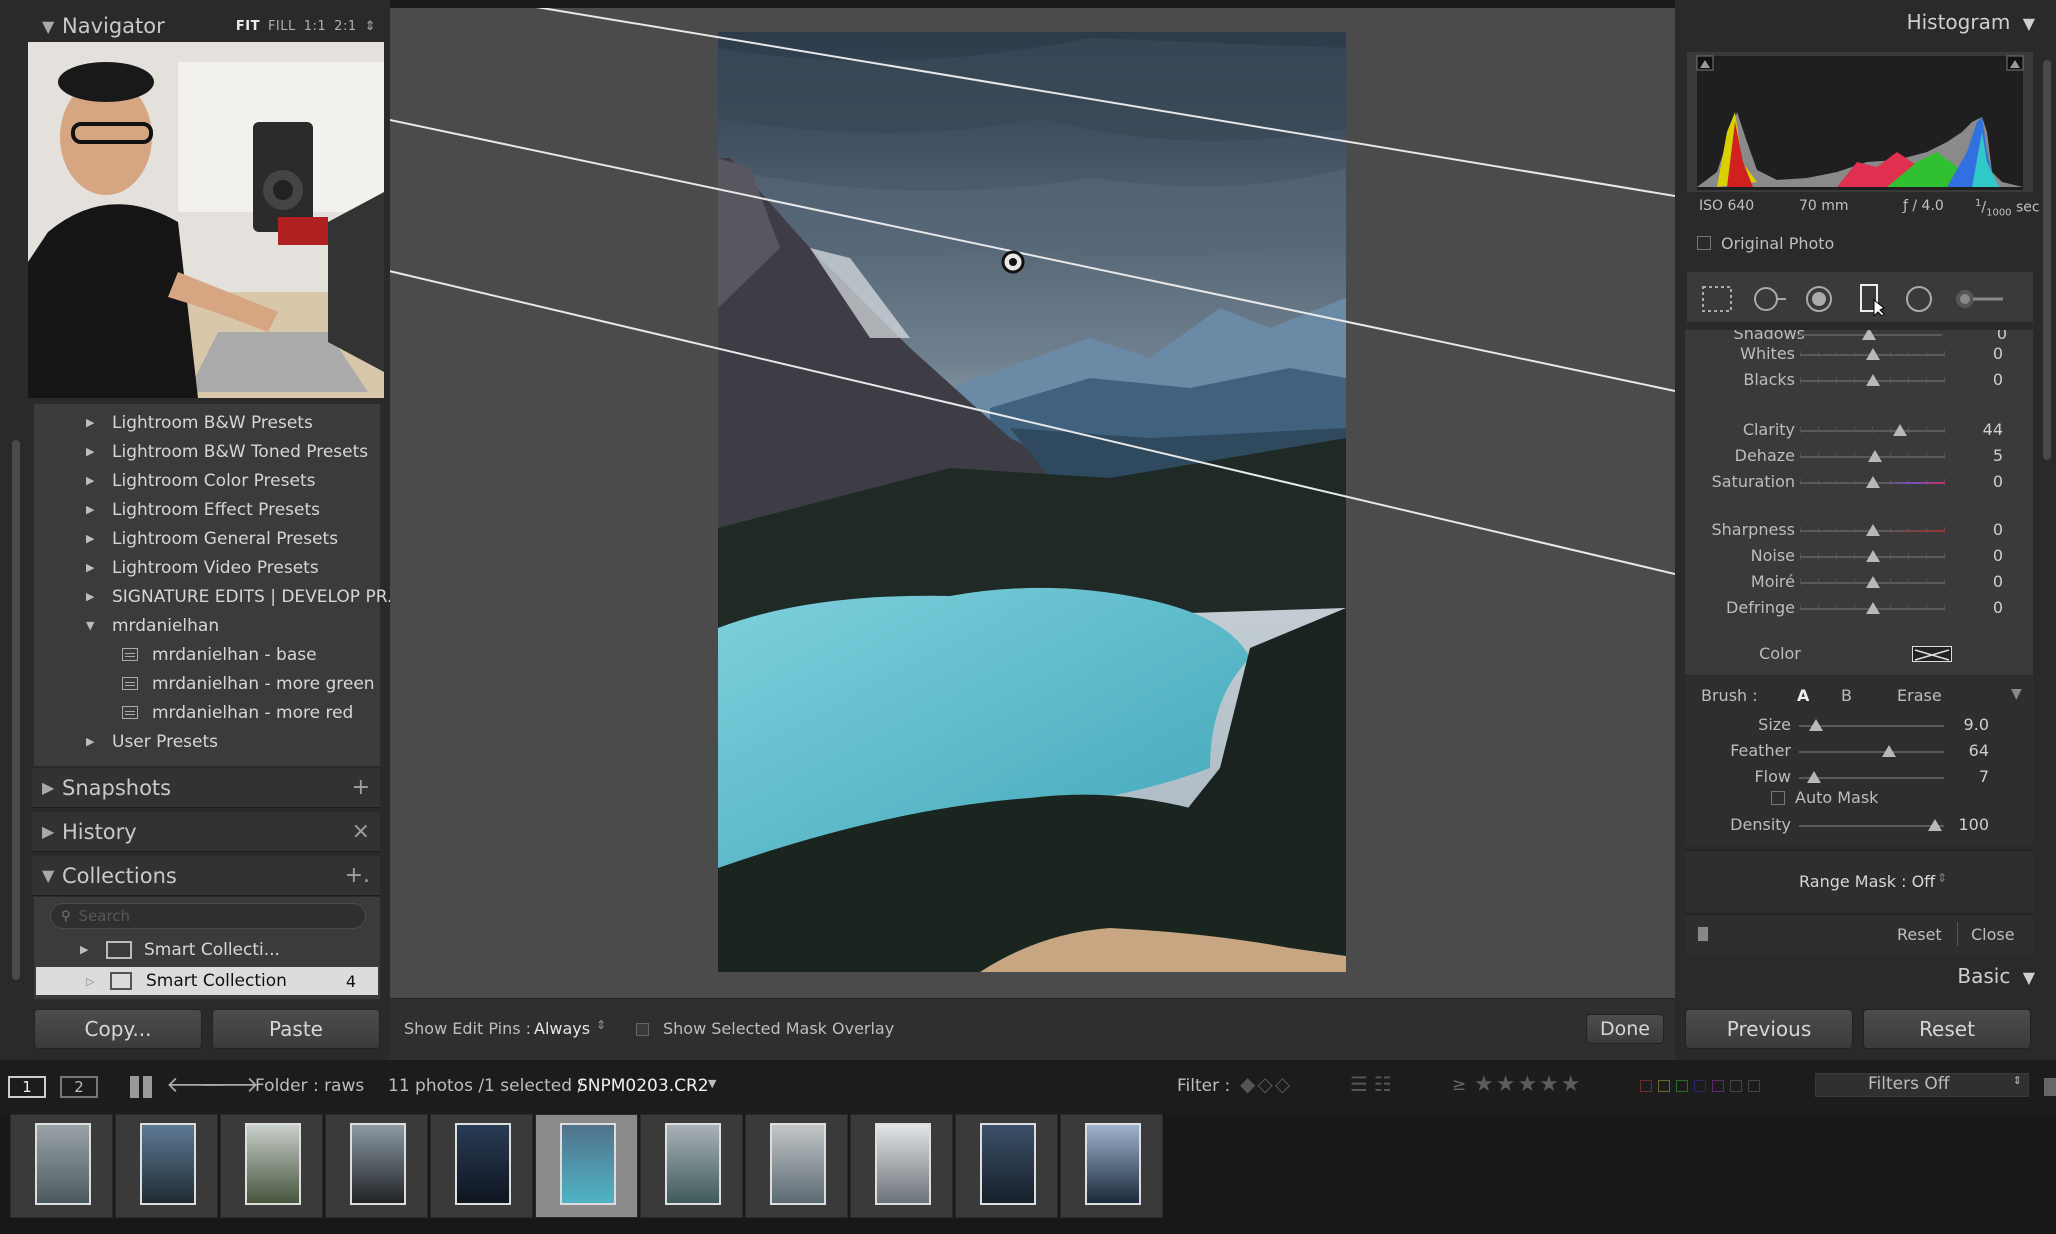 This screenshot has height=1234, width=2056. Describe the element at coordinates (1867, 881) in the screenshot. I see `range-mask-select: Range Mask : Off` at that location.